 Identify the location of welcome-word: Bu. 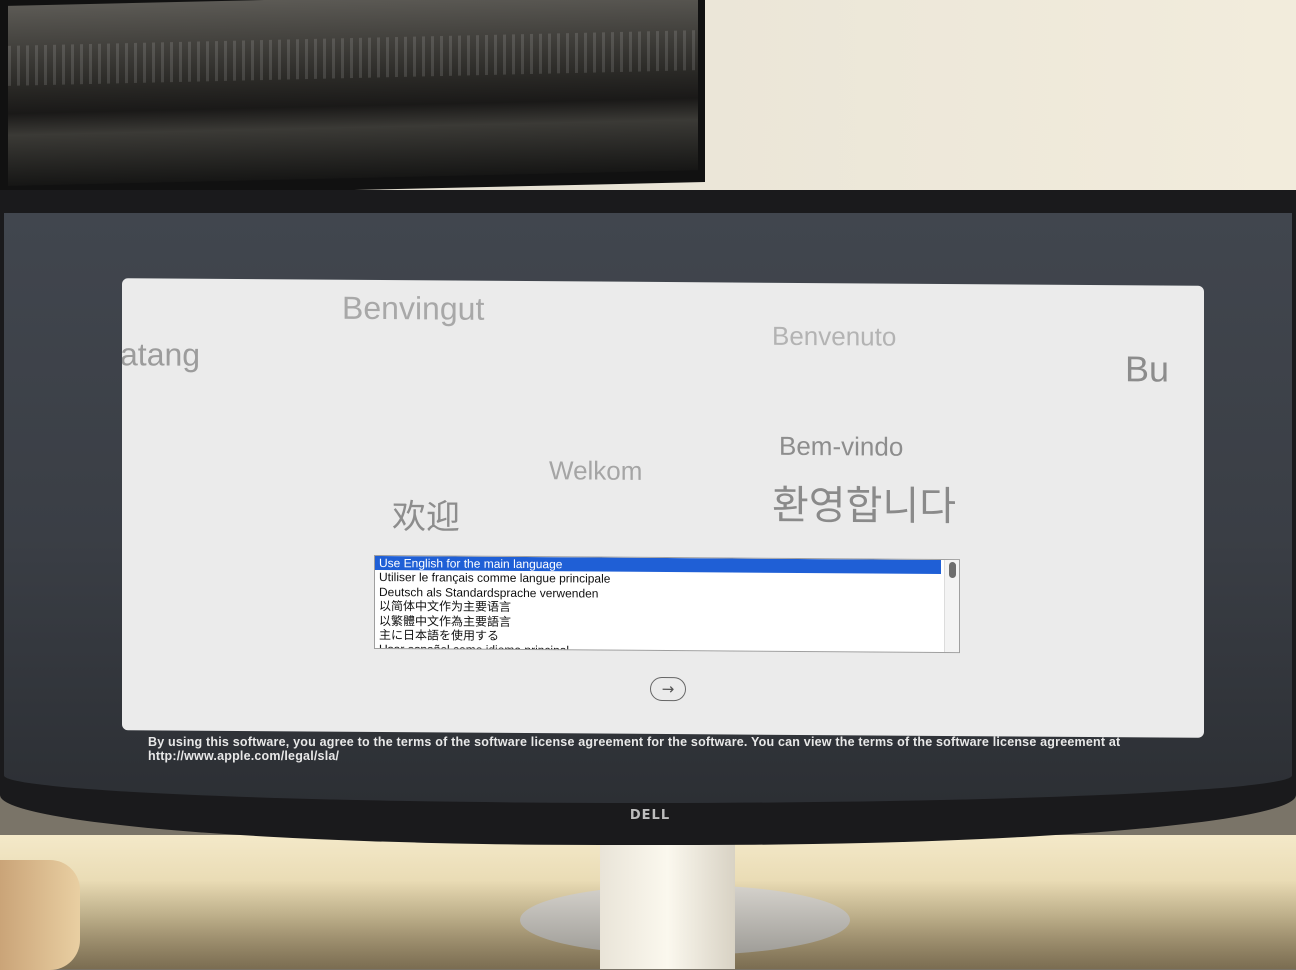
(1147, 369).